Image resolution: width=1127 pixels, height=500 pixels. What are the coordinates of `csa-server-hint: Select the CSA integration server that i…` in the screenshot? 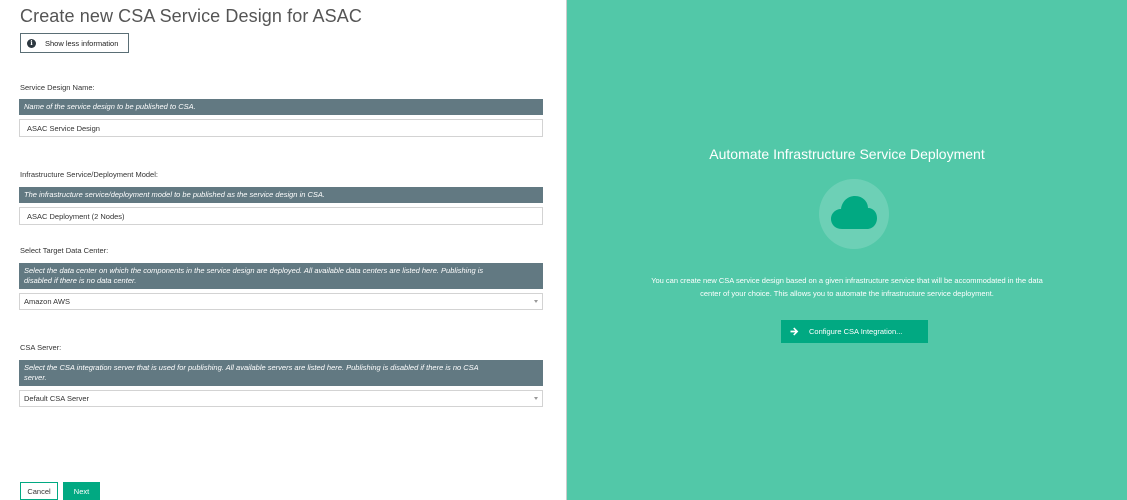 It's located at (281, 373).